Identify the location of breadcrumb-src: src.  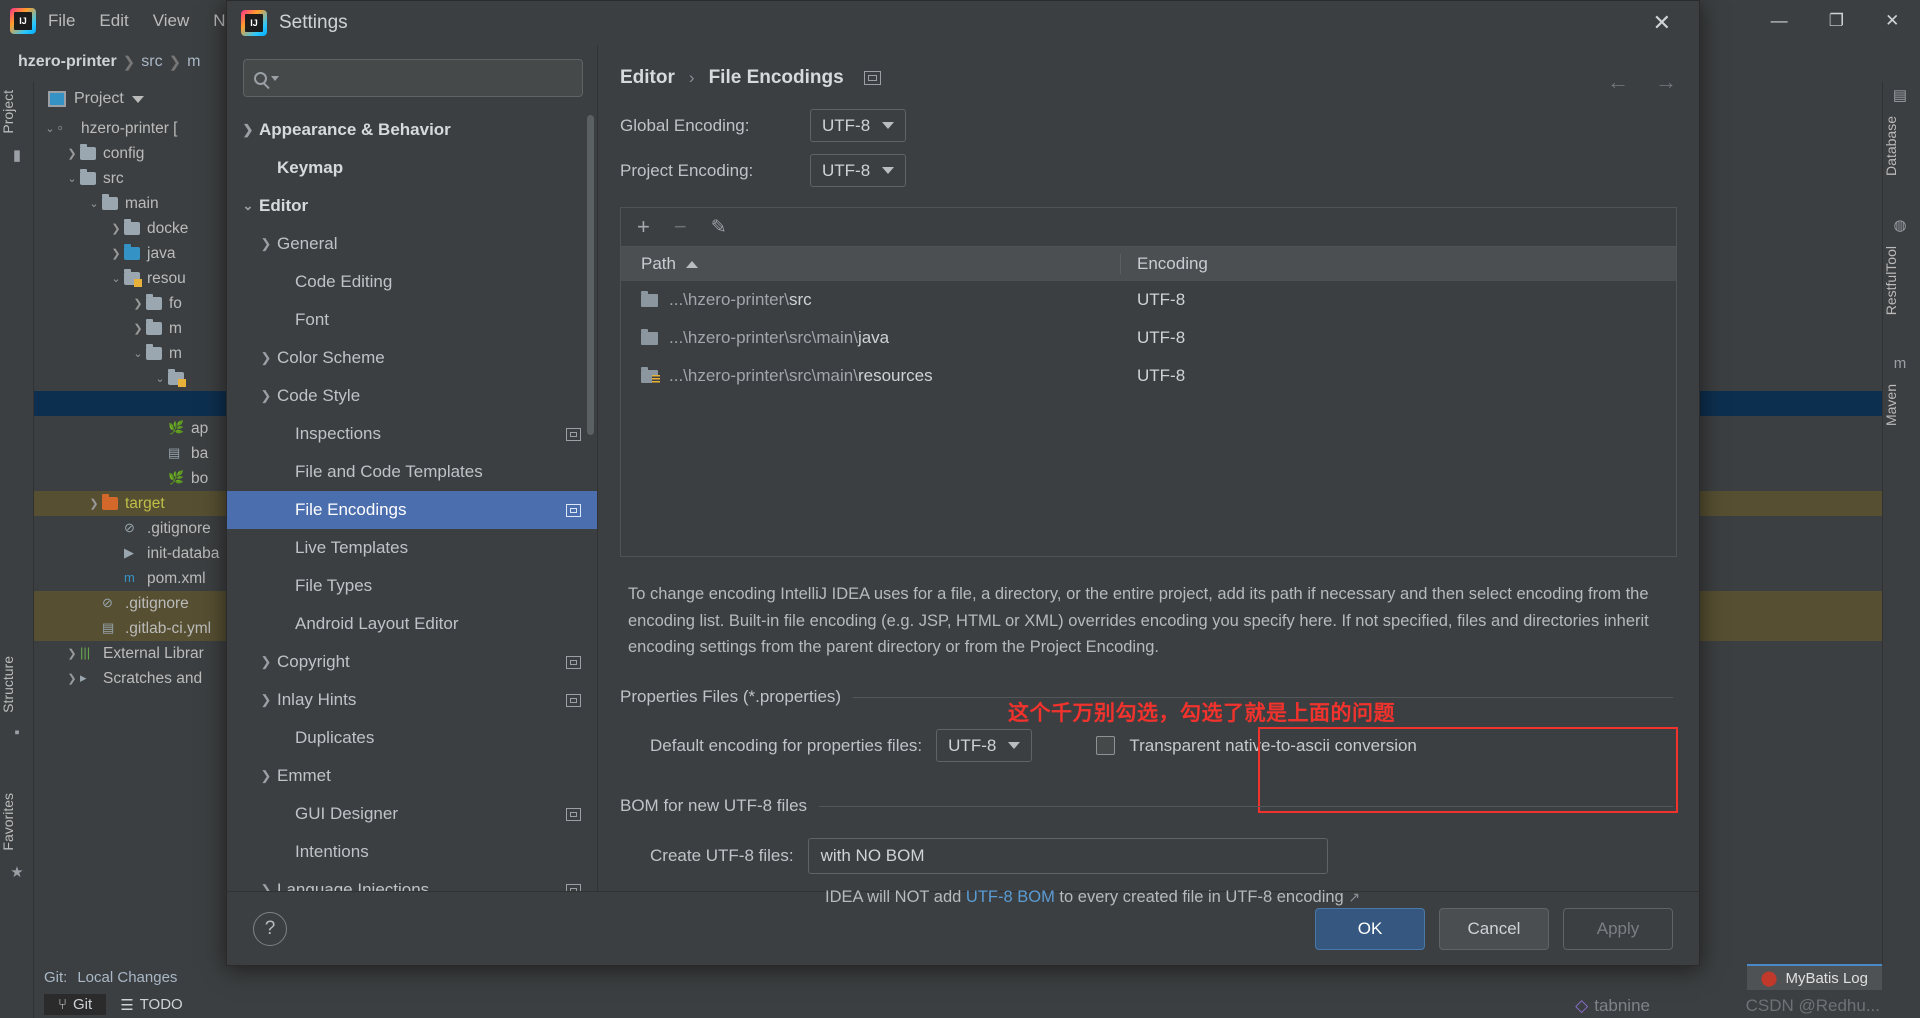
(151, 62).